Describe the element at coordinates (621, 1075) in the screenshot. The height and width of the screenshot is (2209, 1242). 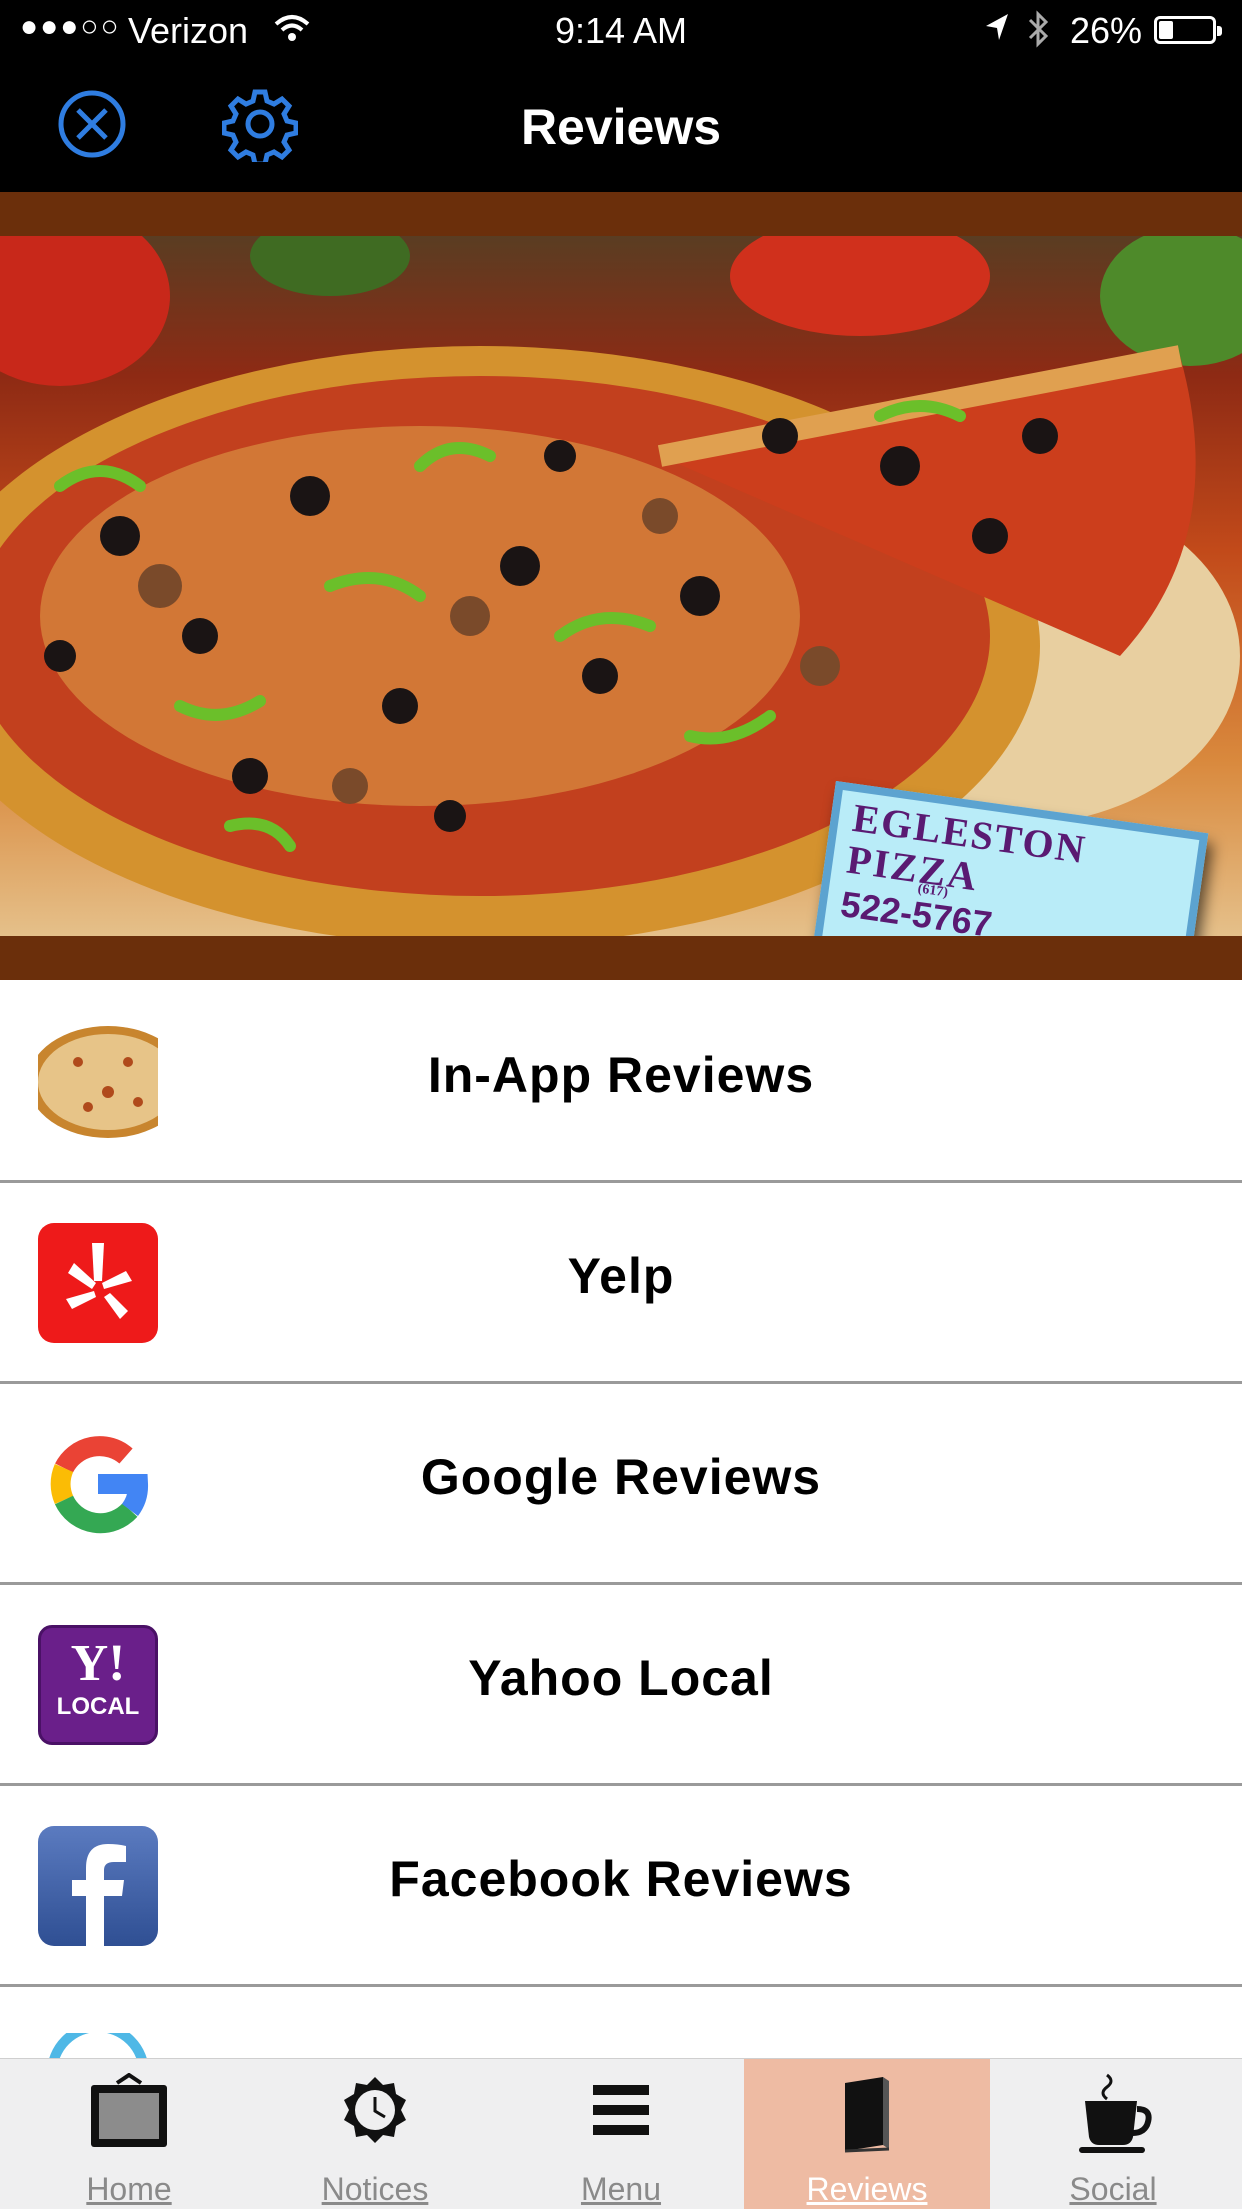
I see `review-label: In-App Reviews` at that location.